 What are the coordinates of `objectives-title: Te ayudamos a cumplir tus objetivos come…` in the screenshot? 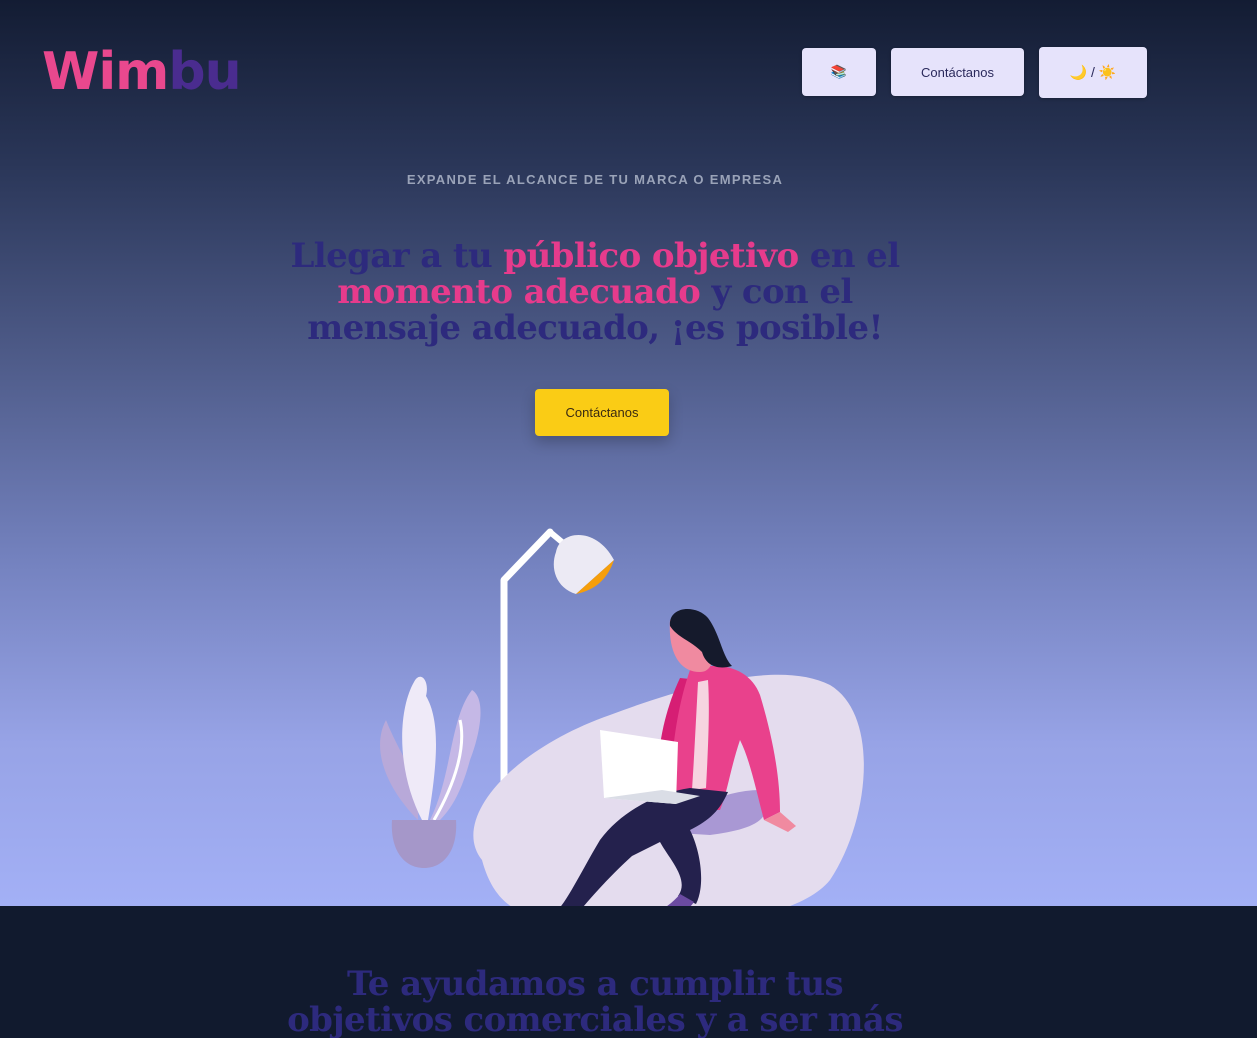 It's located at (595, 1001).